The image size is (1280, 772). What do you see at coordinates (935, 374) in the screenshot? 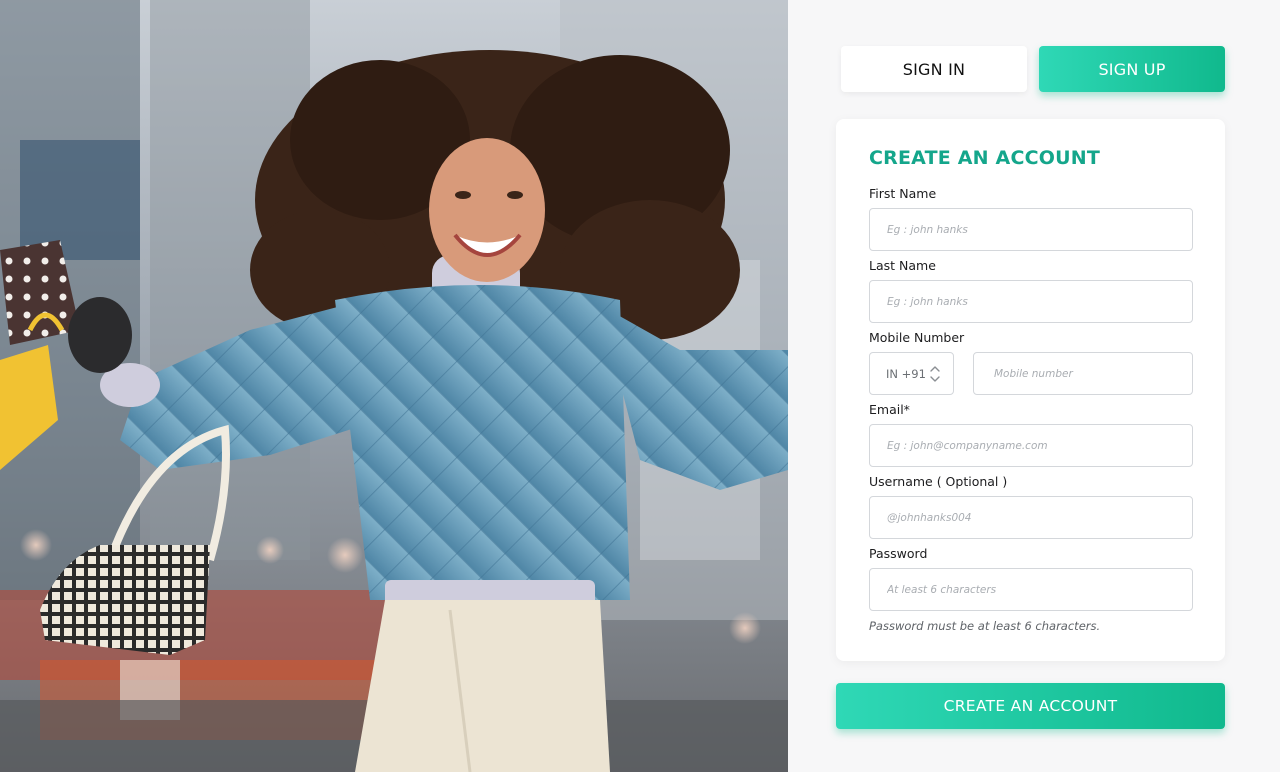
I see `chevron-up-down-icon` at bounding box center [935, 374].